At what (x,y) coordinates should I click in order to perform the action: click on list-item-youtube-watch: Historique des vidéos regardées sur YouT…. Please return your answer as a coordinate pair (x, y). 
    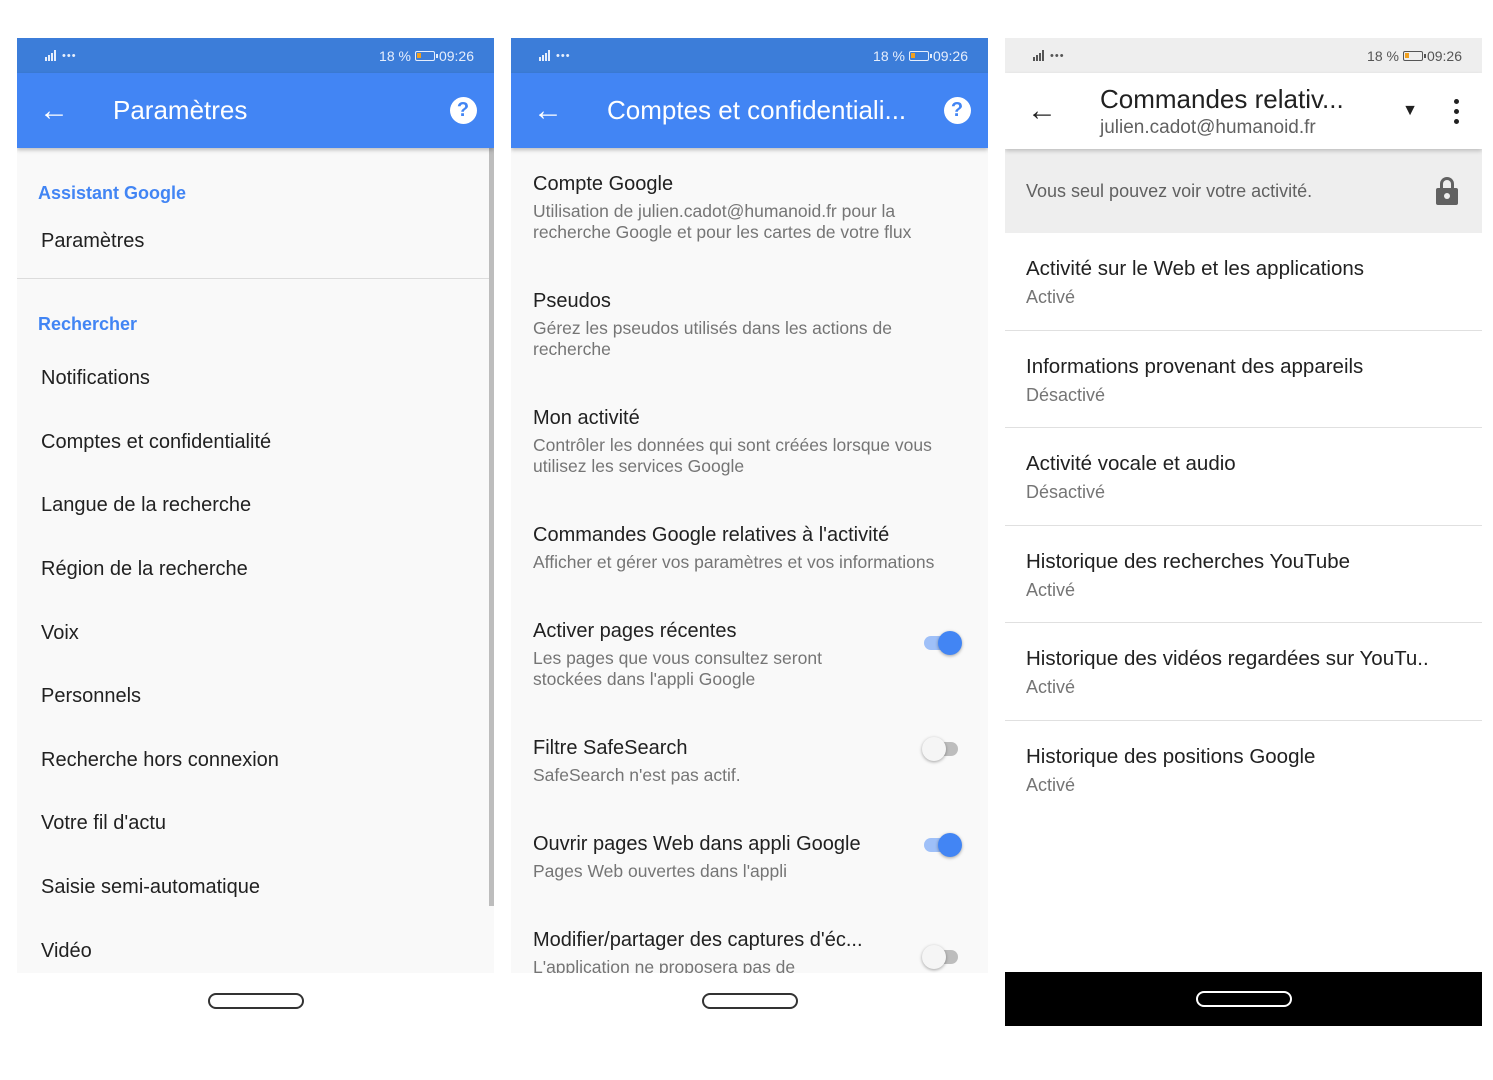
    Looking at the image, I should click on (1243, 672).